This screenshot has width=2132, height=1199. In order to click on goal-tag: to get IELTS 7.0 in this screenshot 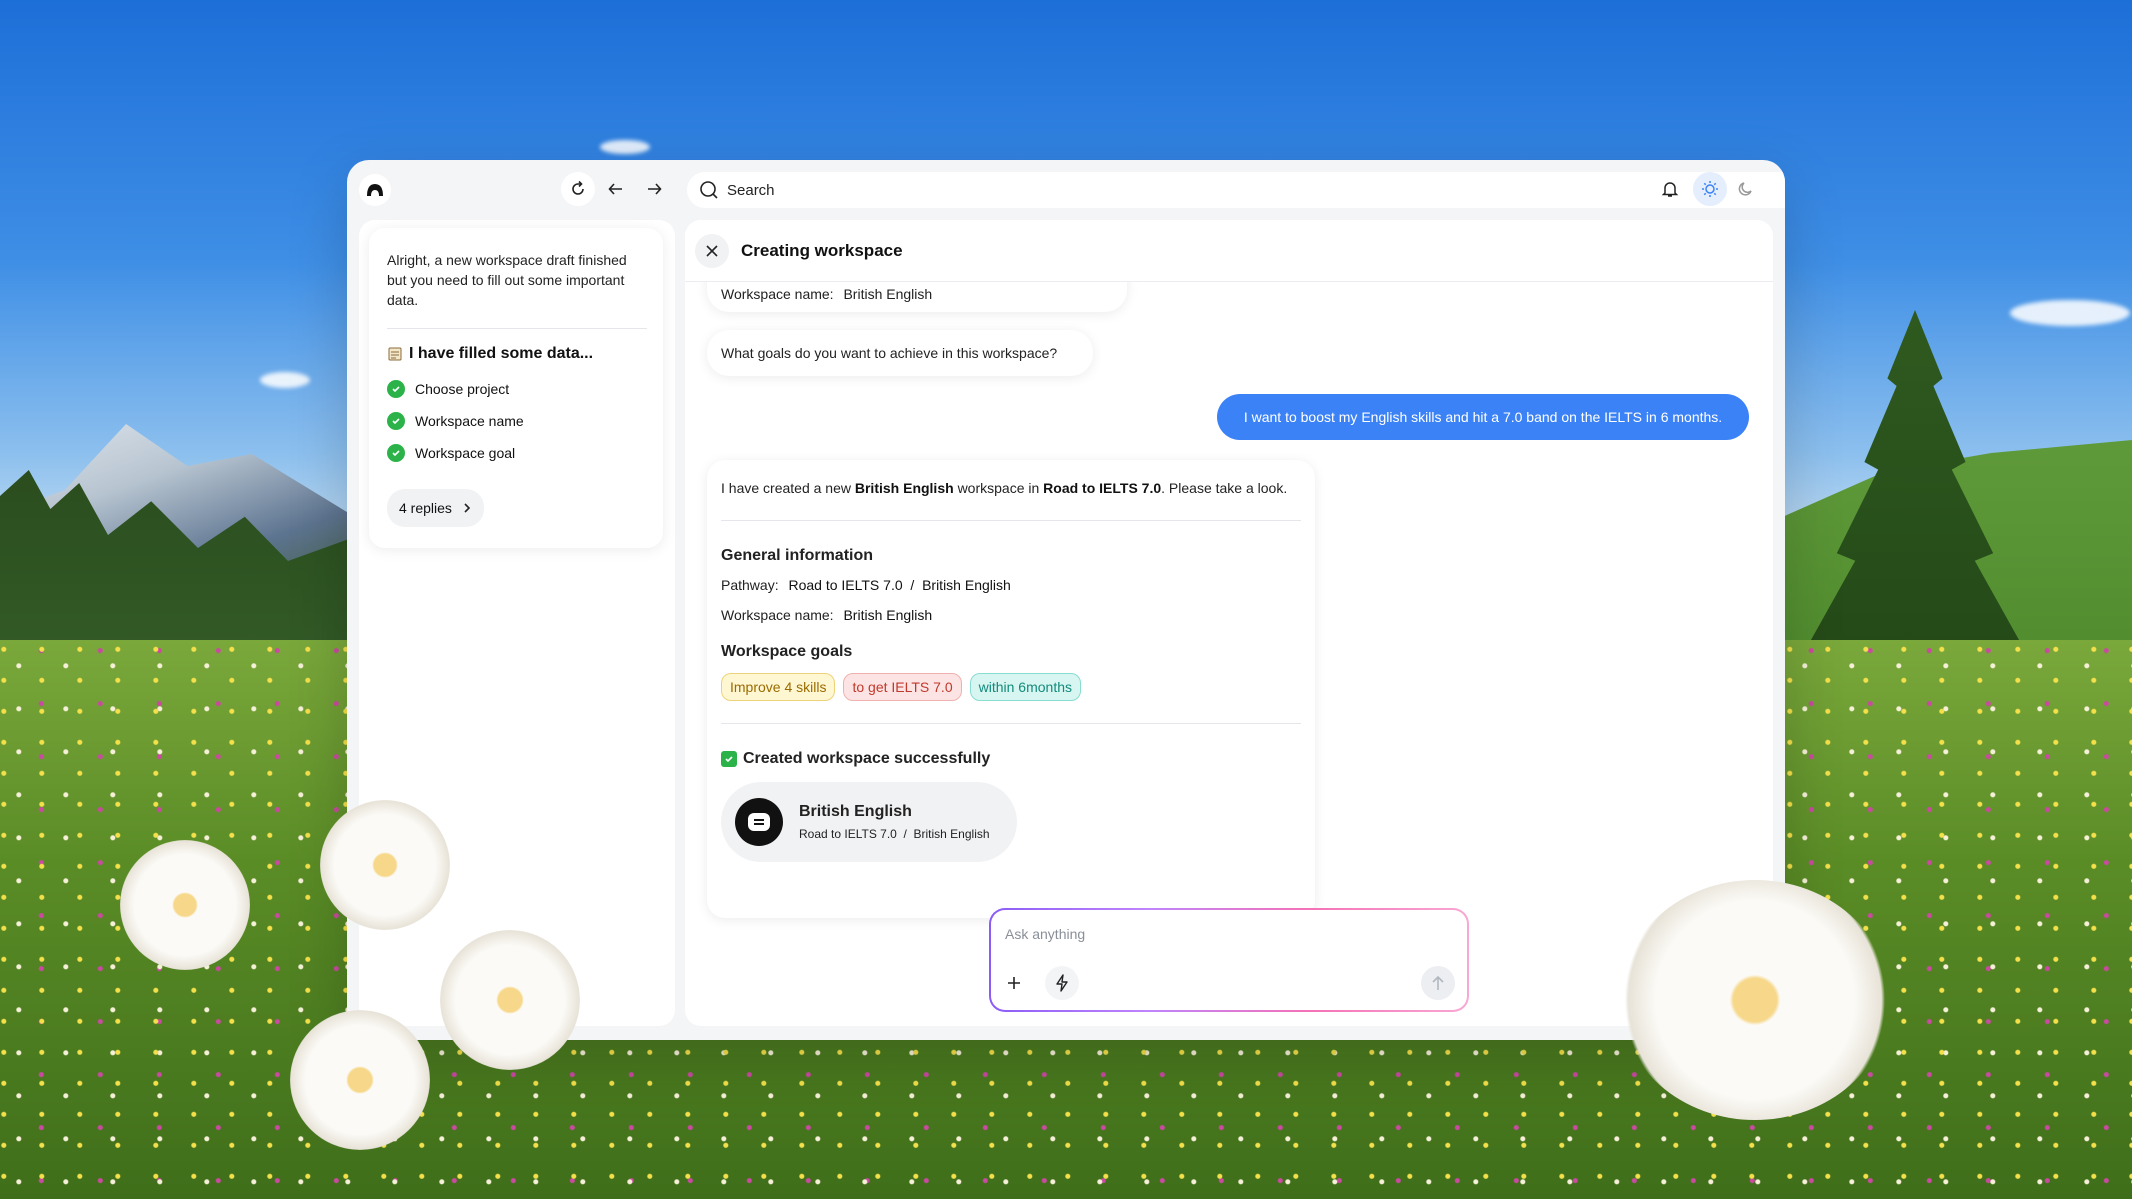, I will do `click(902, 687)`.